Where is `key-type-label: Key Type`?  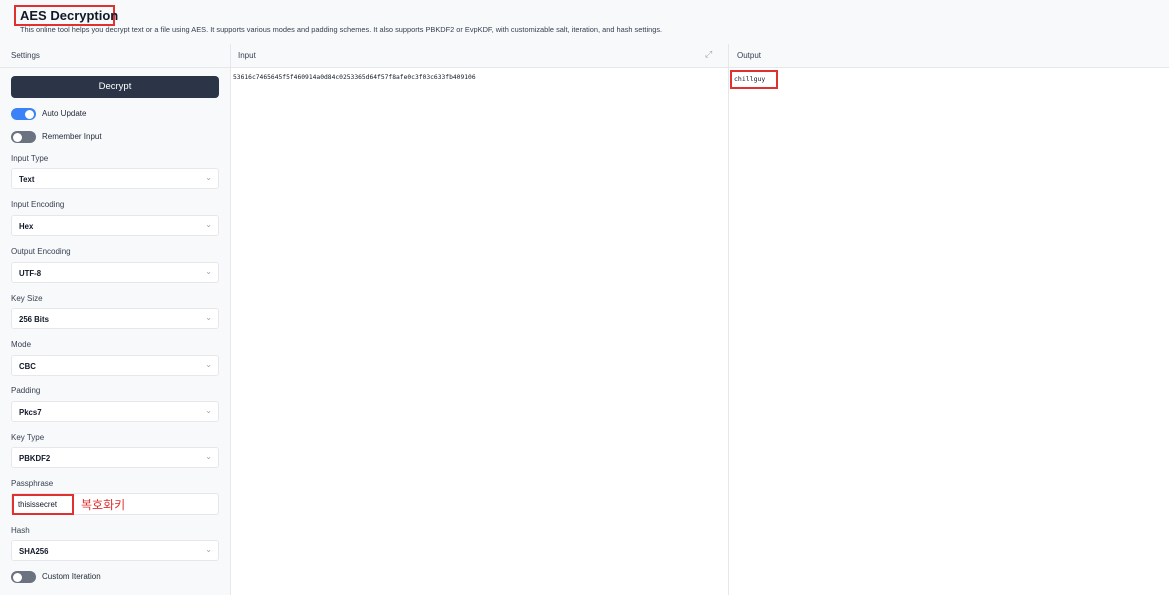
key-type-label: Key Type is located at coordinates (28, 437).